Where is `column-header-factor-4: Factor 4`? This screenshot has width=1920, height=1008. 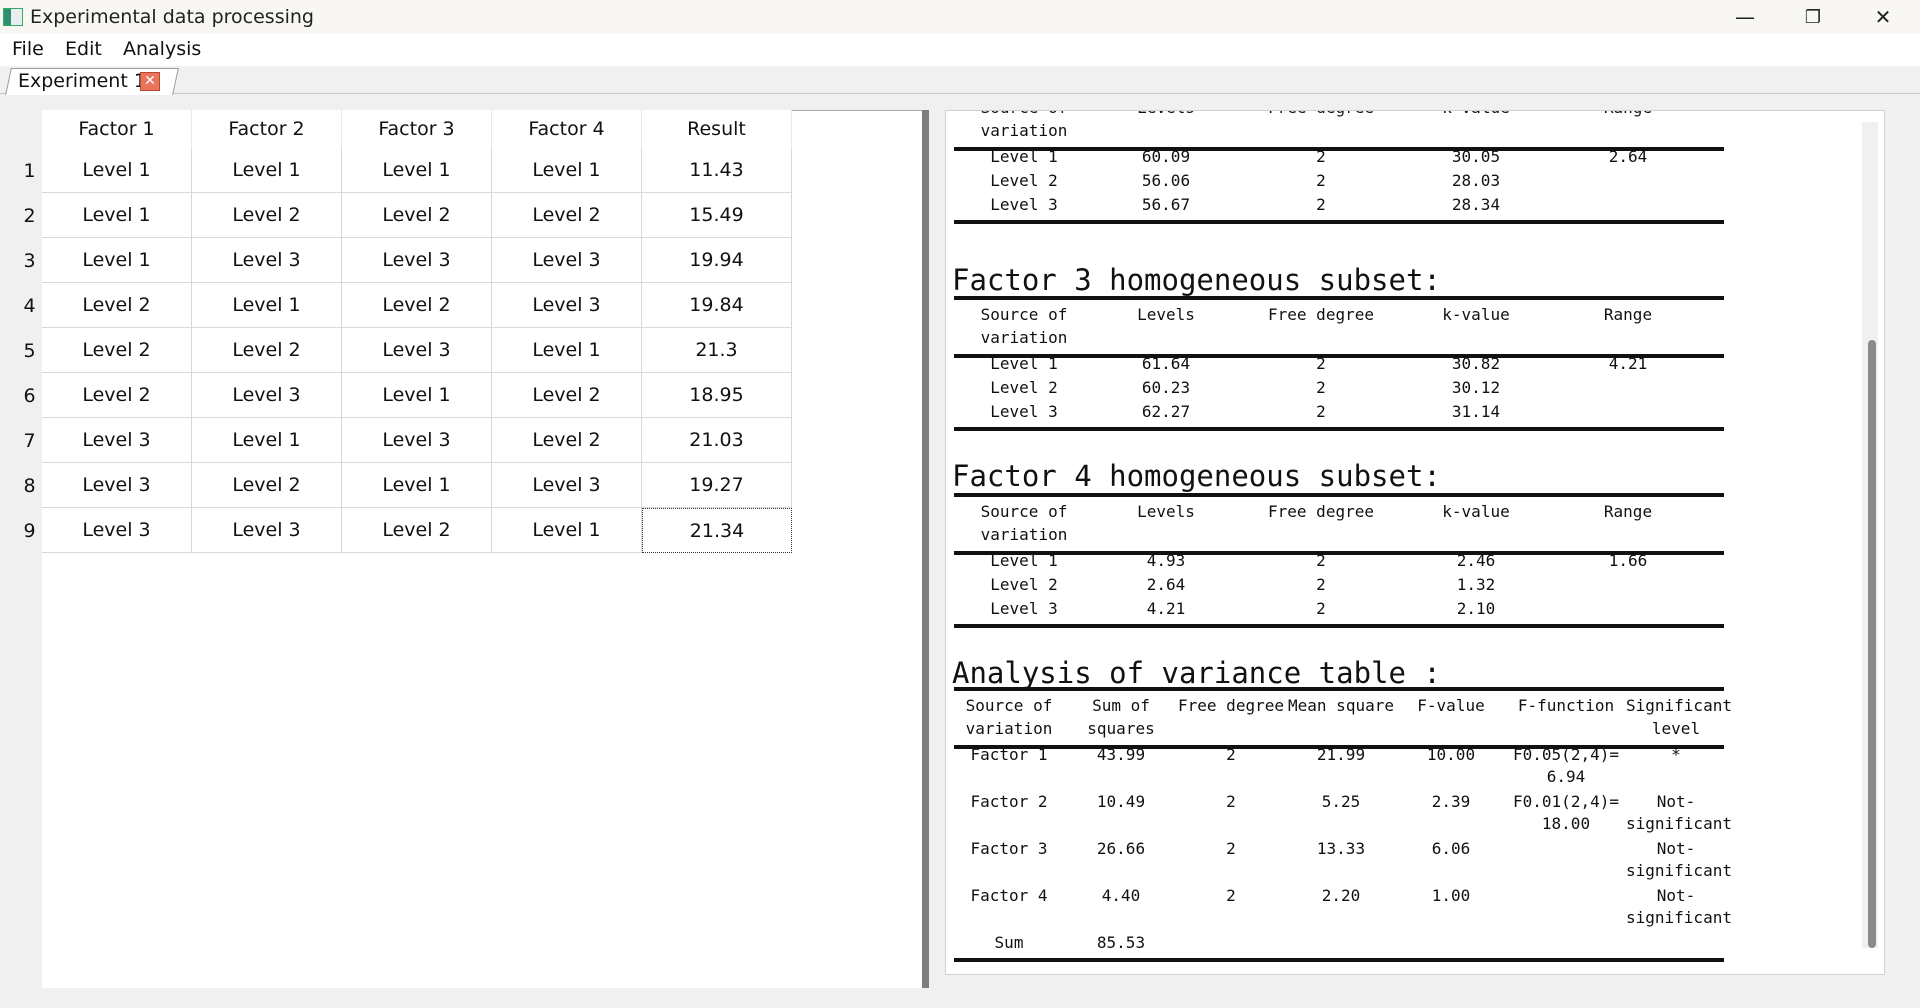
column-header-factor-4: Factor 4 is located at coordinates (567, 129).